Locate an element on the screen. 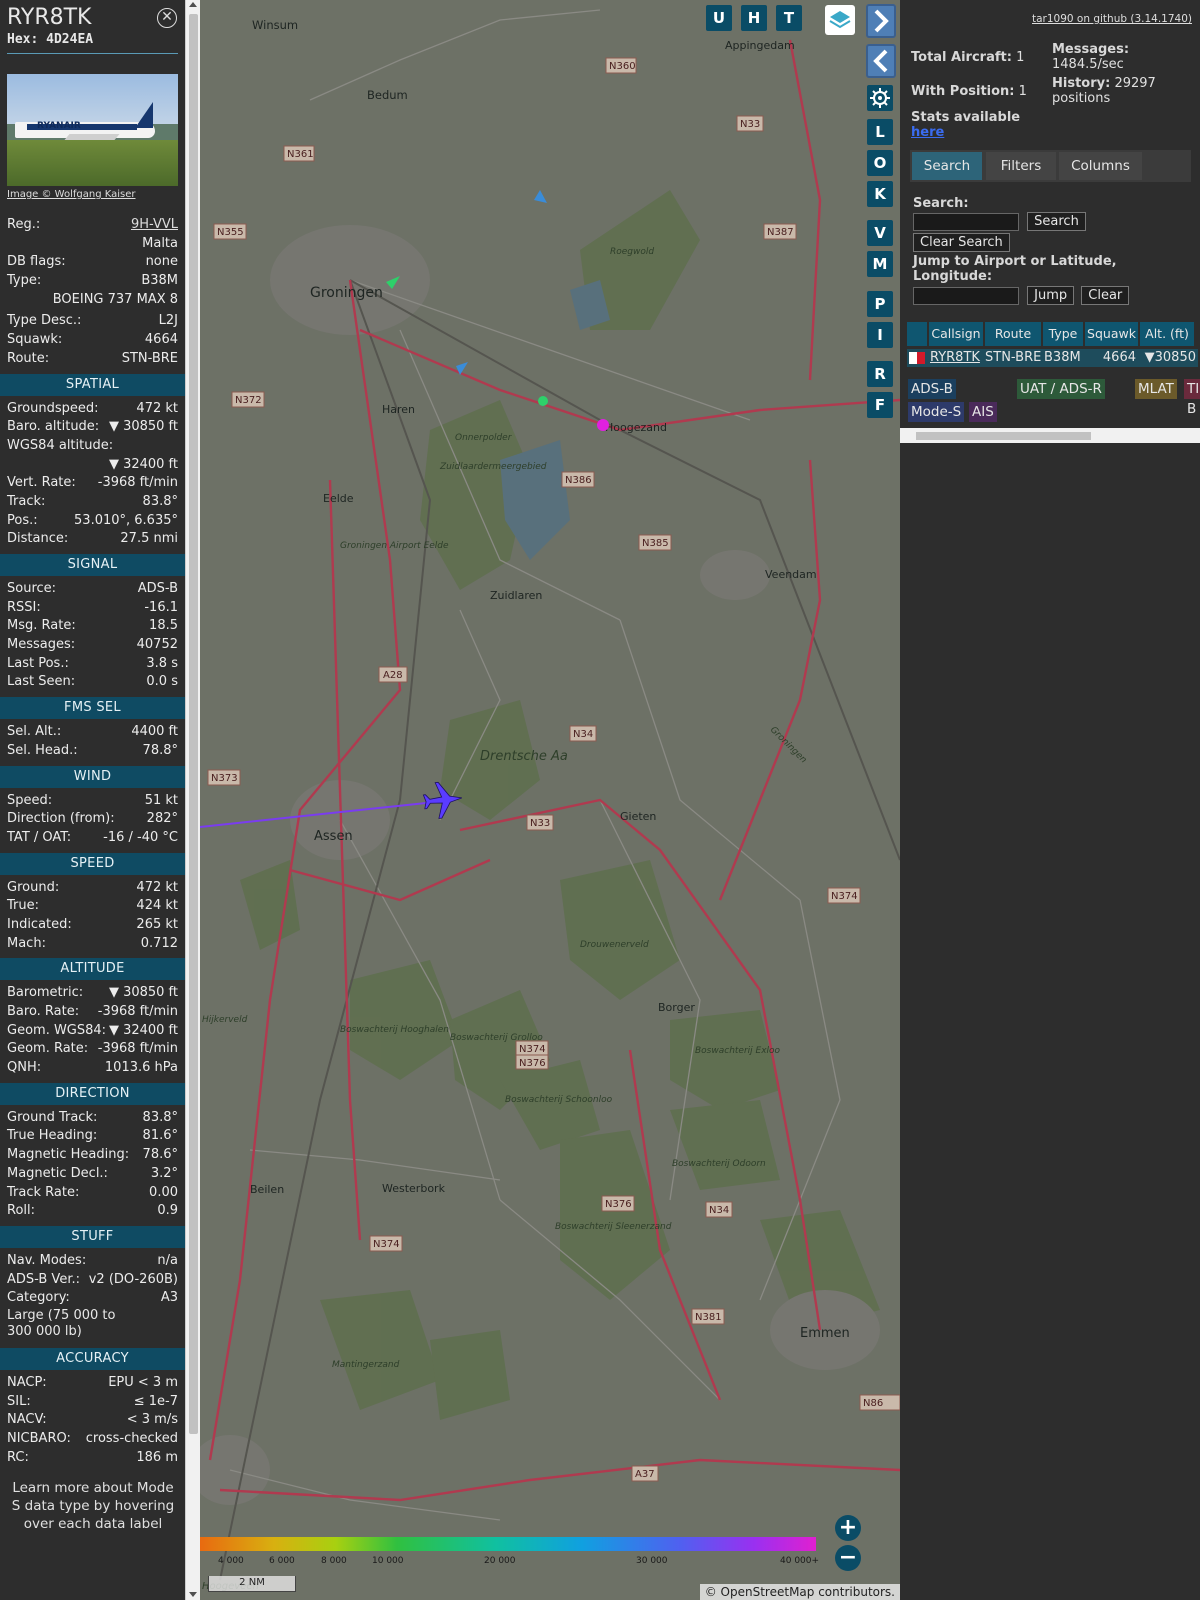 The image size is (1200, 1600). direction-label: Roll: is located at coordinates (21, 1211).